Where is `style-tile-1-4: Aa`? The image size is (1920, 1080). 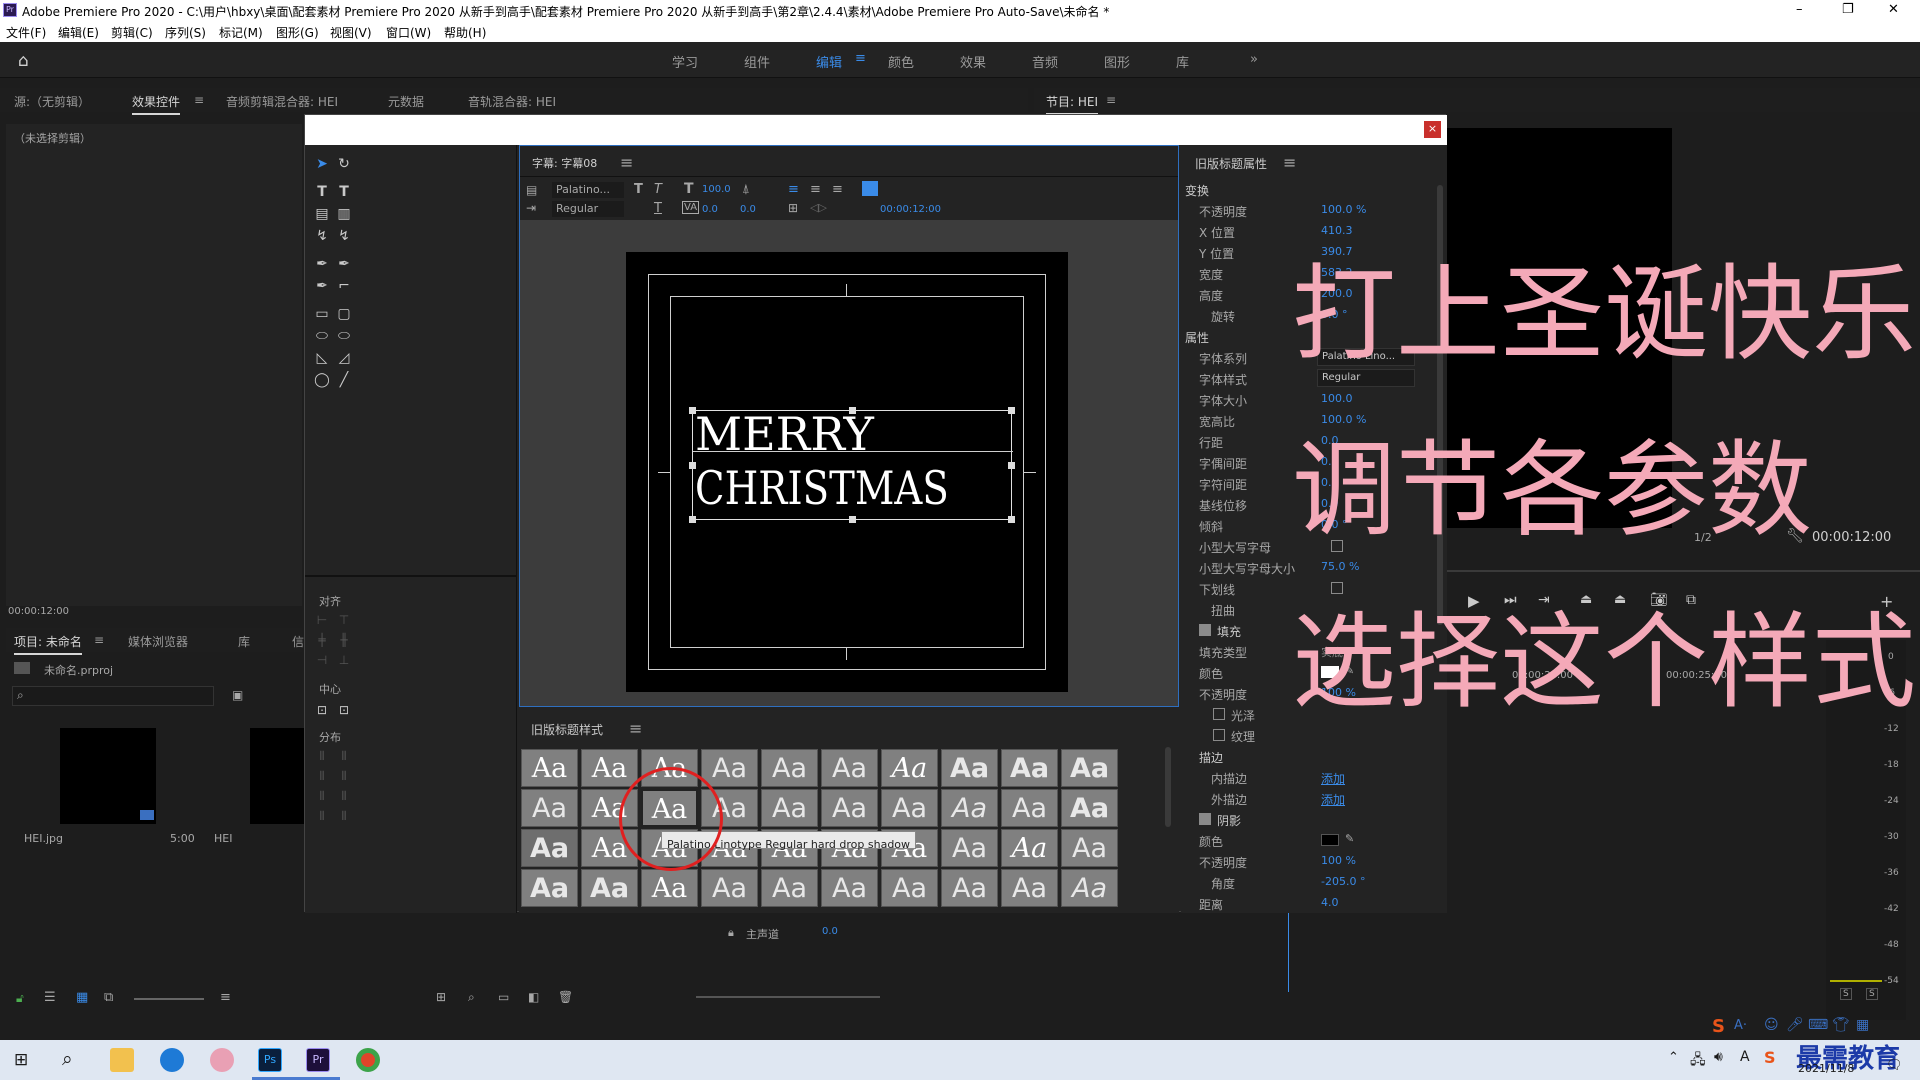
style-tile-1-4: Aa is located at coordinates (729, 768).